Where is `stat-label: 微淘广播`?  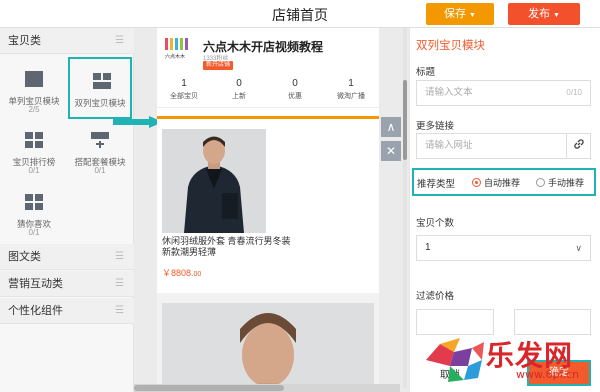
stat-label: 微淘广播 is located at coordinates (351, 96).